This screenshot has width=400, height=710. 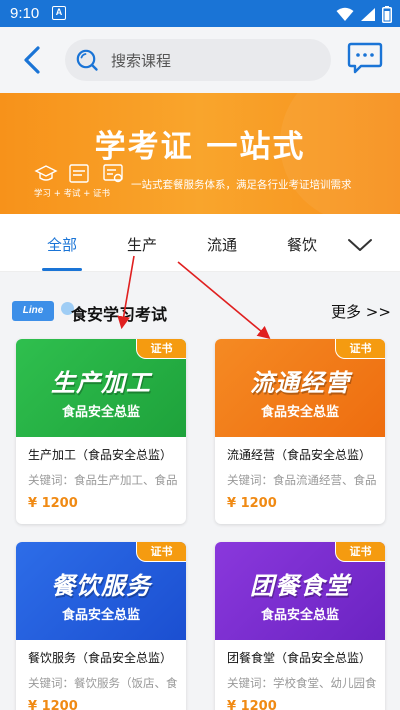 What do you see at coordinates (103, 480) in the screenshot?
I see `course-keywords: 关键词：食品生产加工、食品安全` at bounding box center [103, 480].